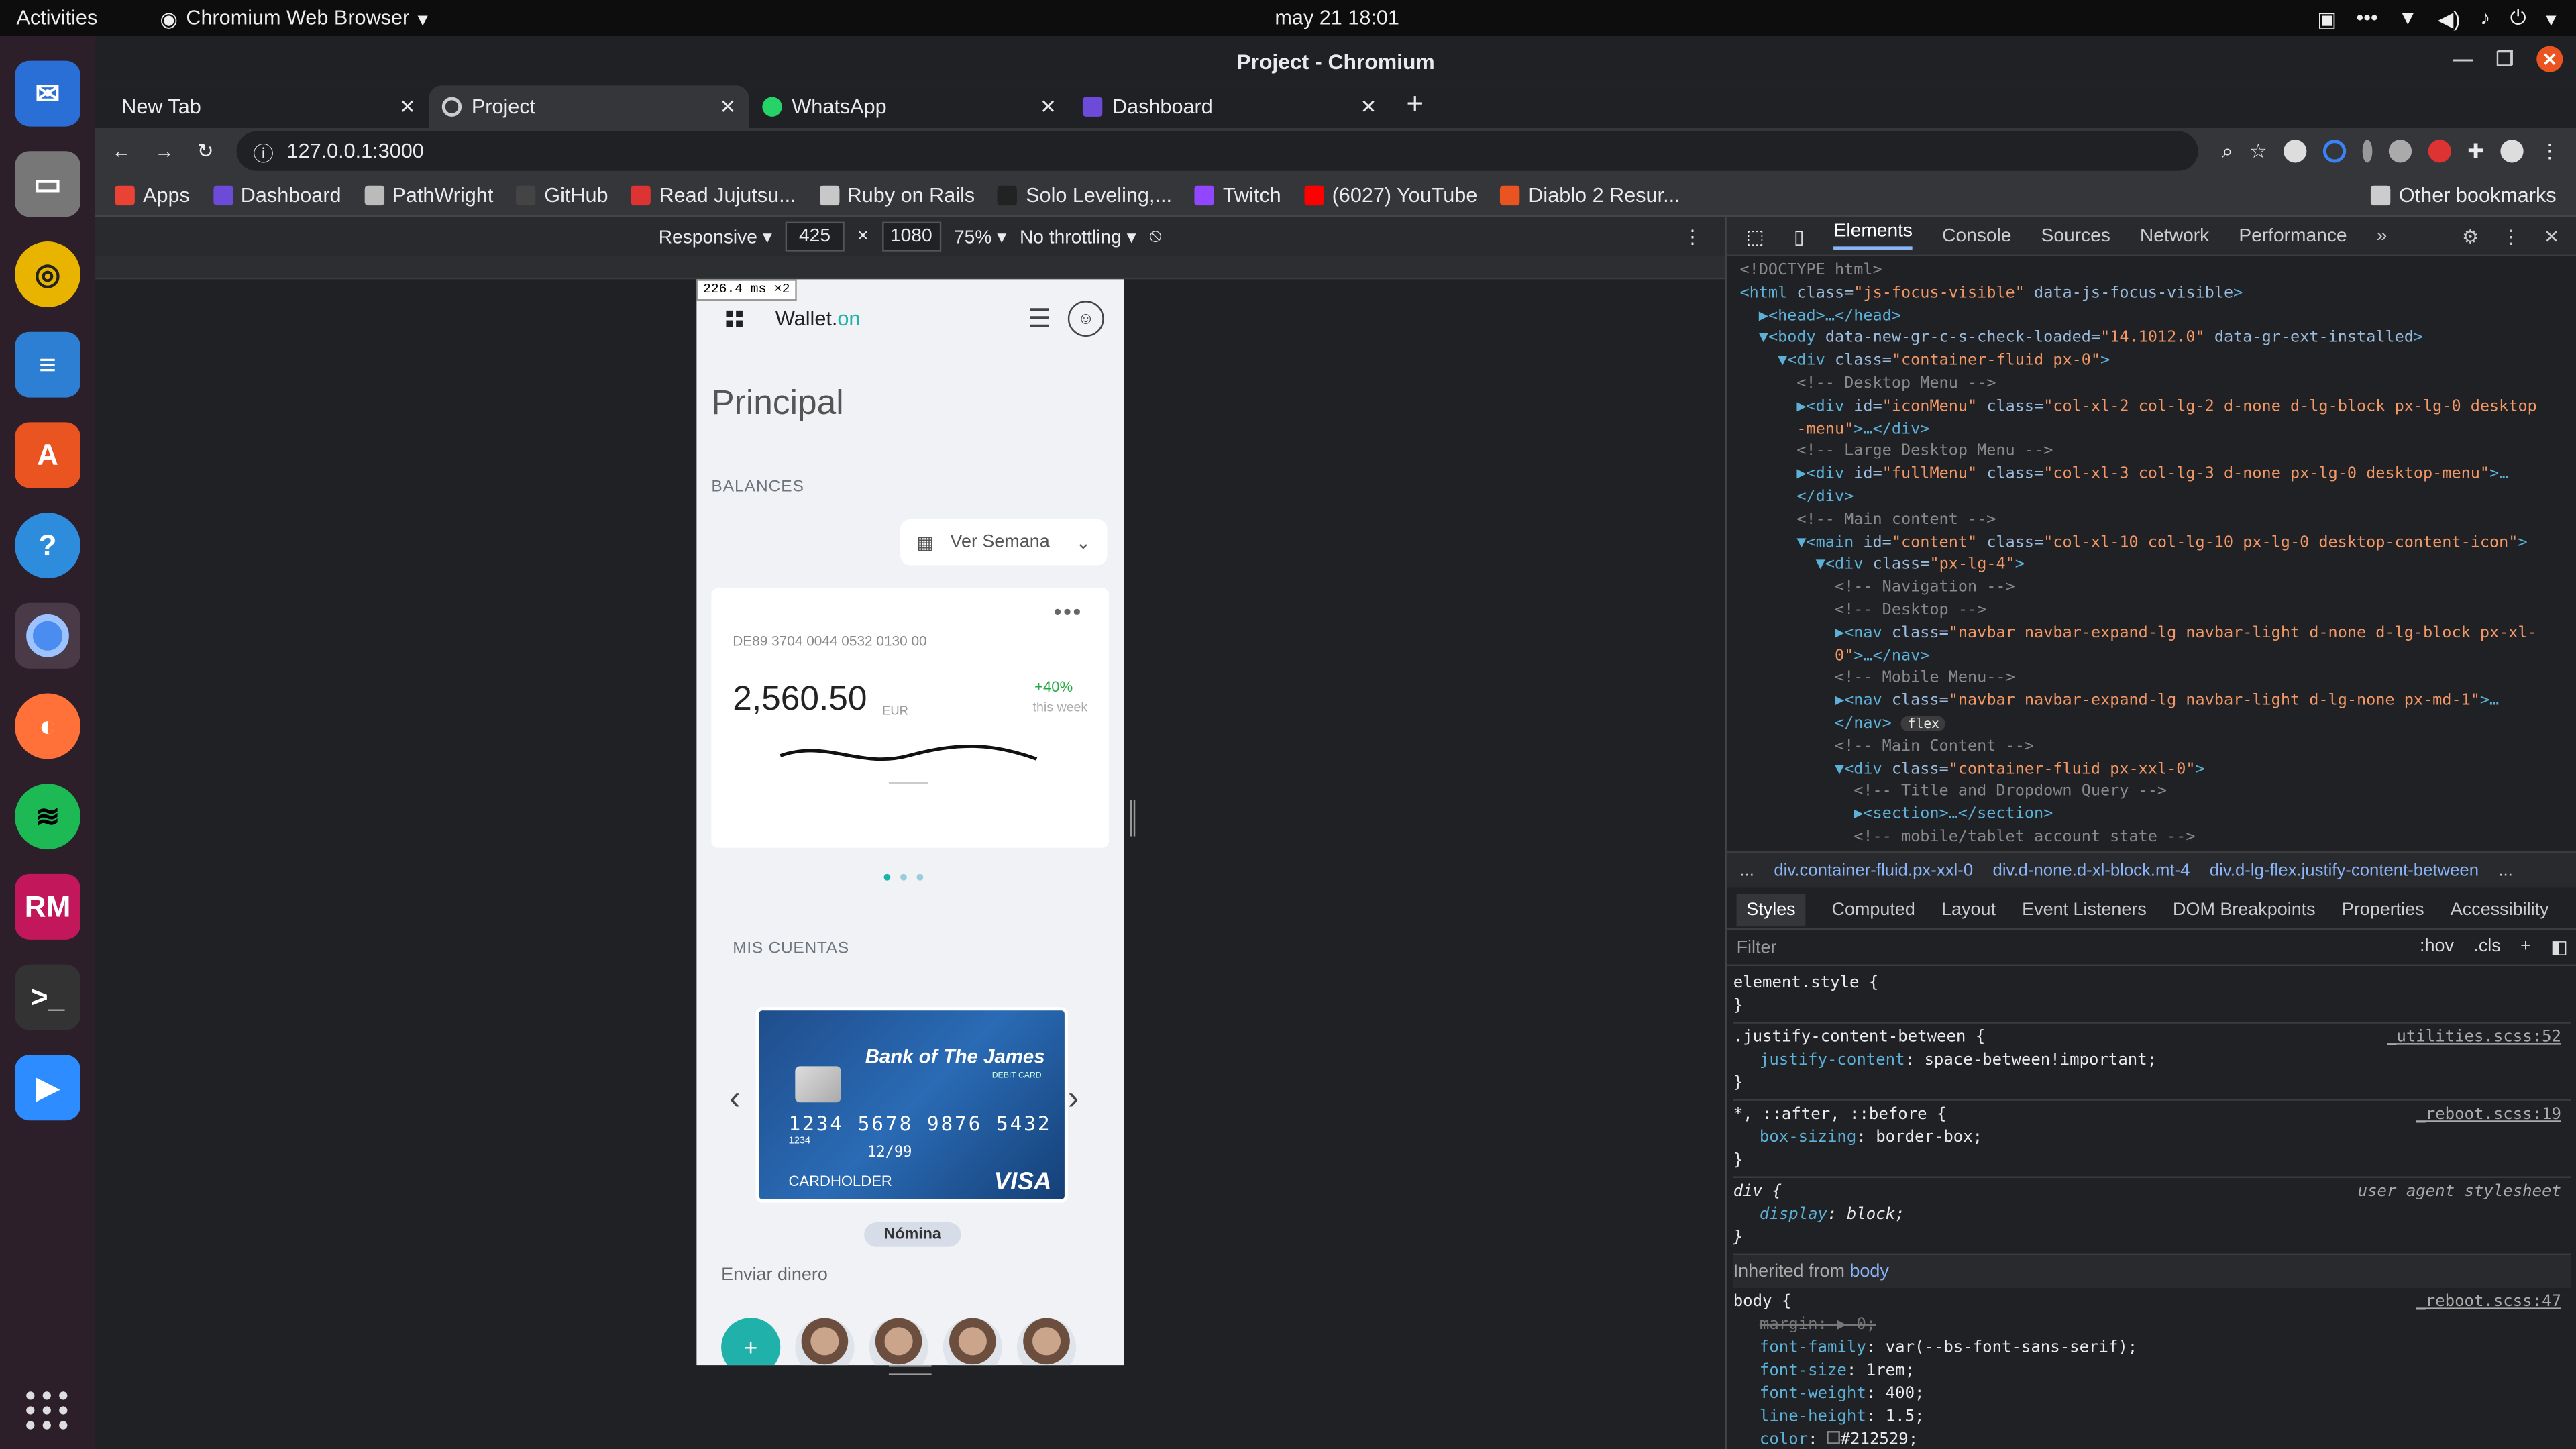 This screenshot has height=1449, width=2576. What do you see at coordinates (2559, 946) in the screenshot?
I see `computed-sidebar-icon: ◧` at bounding box center [2559, 946].